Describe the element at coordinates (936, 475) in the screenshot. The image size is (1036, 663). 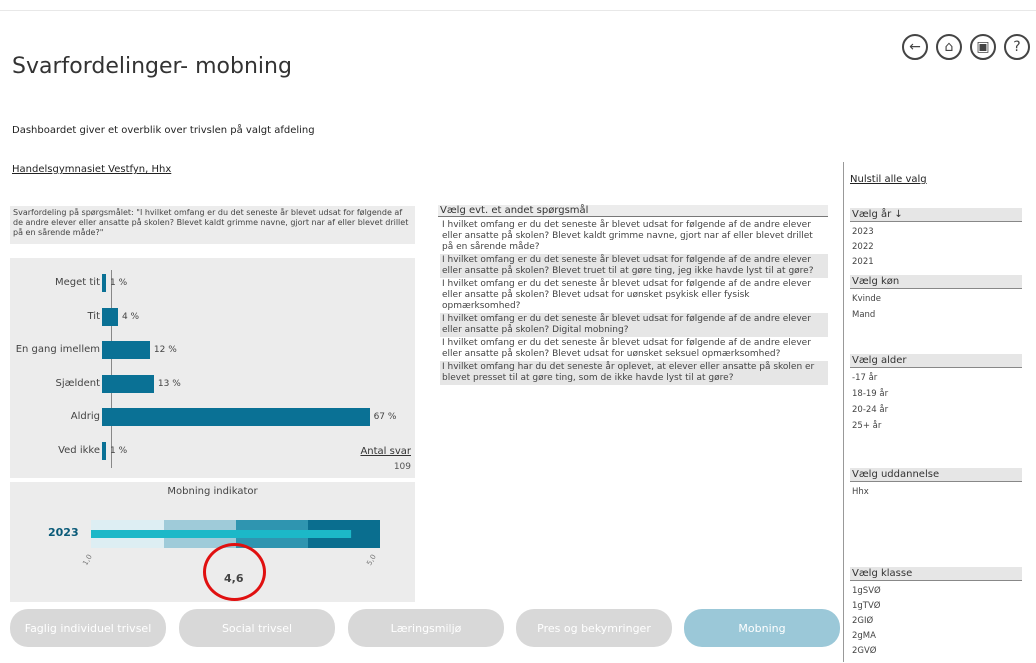
I see `education-filter-header: Vælg uddannelse` at that location.